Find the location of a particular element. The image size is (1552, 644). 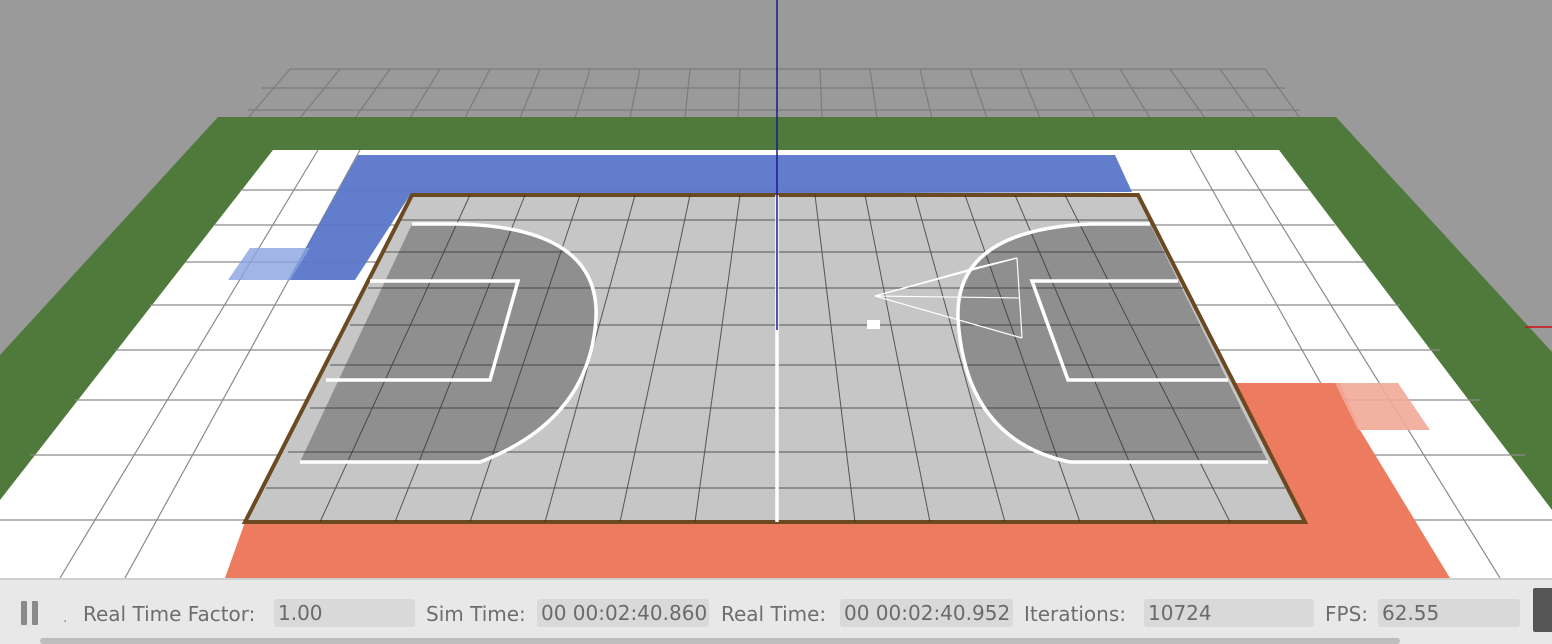

pause-icon is located at coordinates (23, 613).